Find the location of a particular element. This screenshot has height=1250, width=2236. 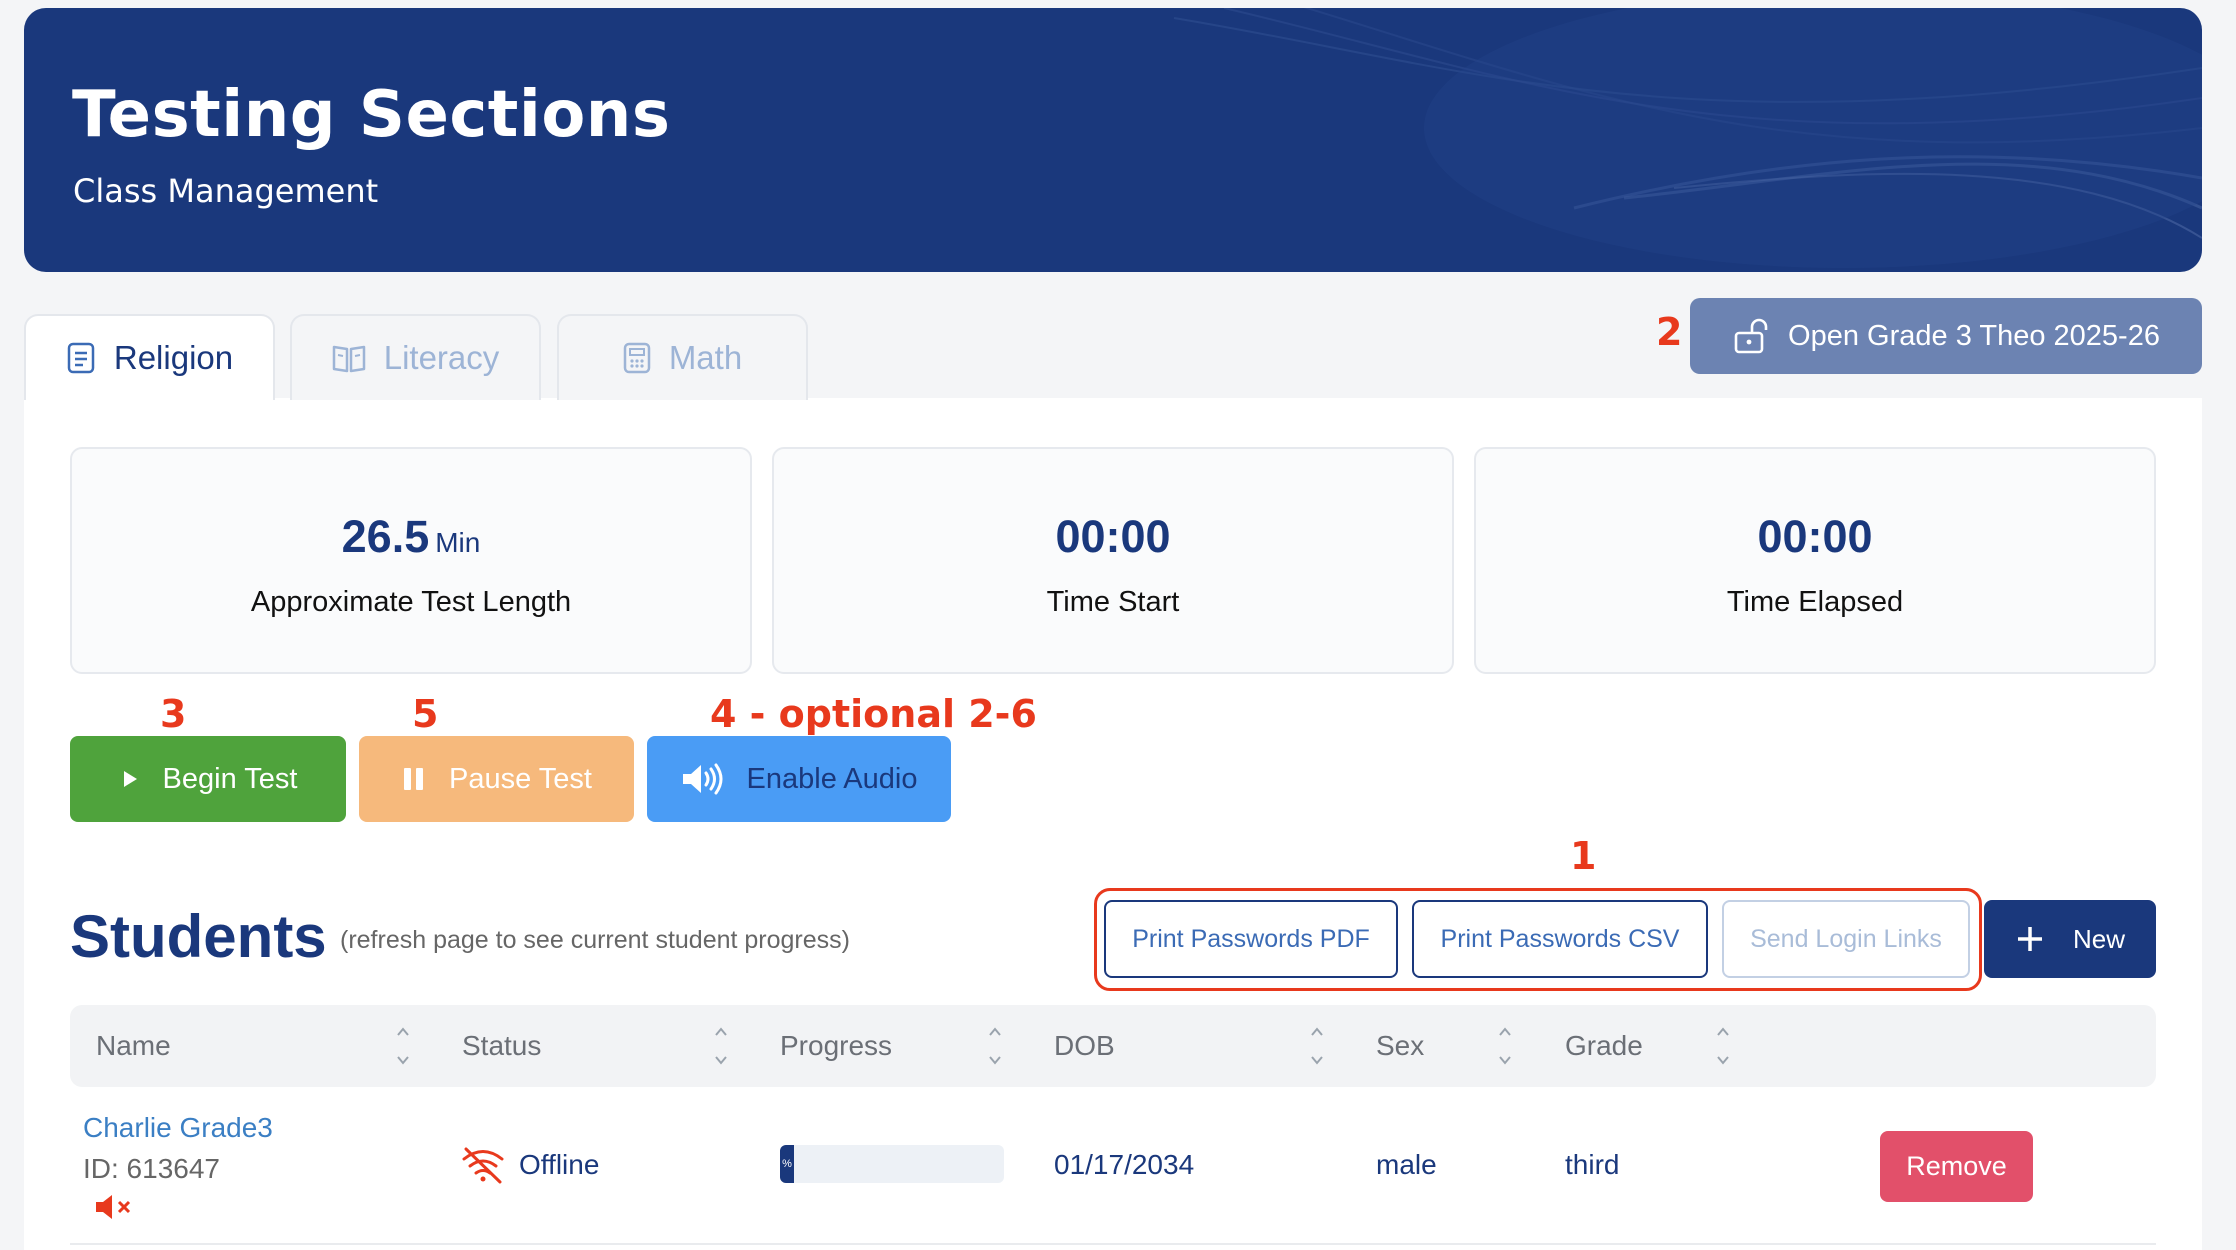

muted-speaker-icon is located at coordinates (113, 1207).